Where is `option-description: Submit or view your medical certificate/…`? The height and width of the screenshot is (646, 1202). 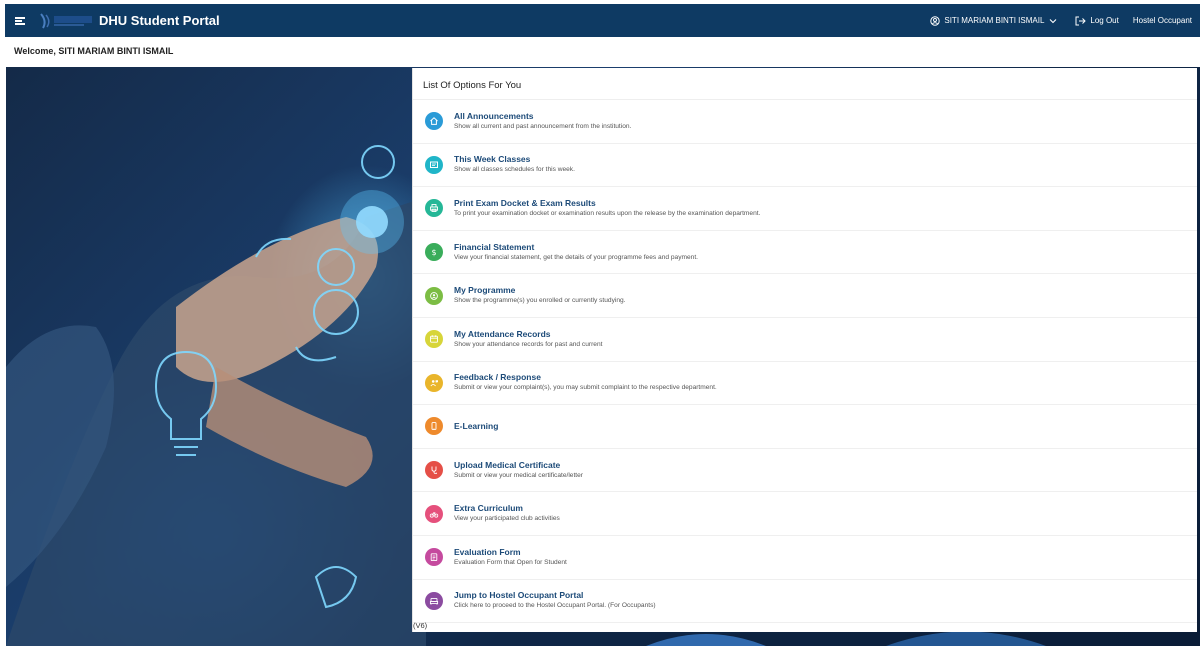
option-description: Submit or view your medical certificate/… is located at coordinates (518, 475).